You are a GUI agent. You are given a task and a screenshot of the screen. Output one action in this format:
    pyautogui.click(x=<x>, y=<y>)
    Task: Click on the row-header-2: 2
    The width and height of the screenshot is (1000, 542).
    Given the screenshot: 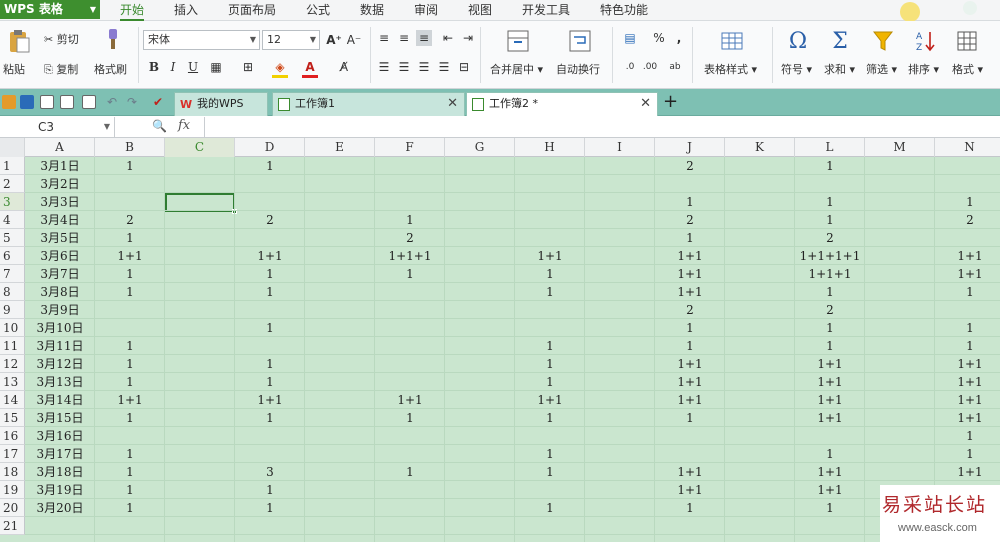 What is the action you would take?
    pyautogui.click(x=12, y=184)
    